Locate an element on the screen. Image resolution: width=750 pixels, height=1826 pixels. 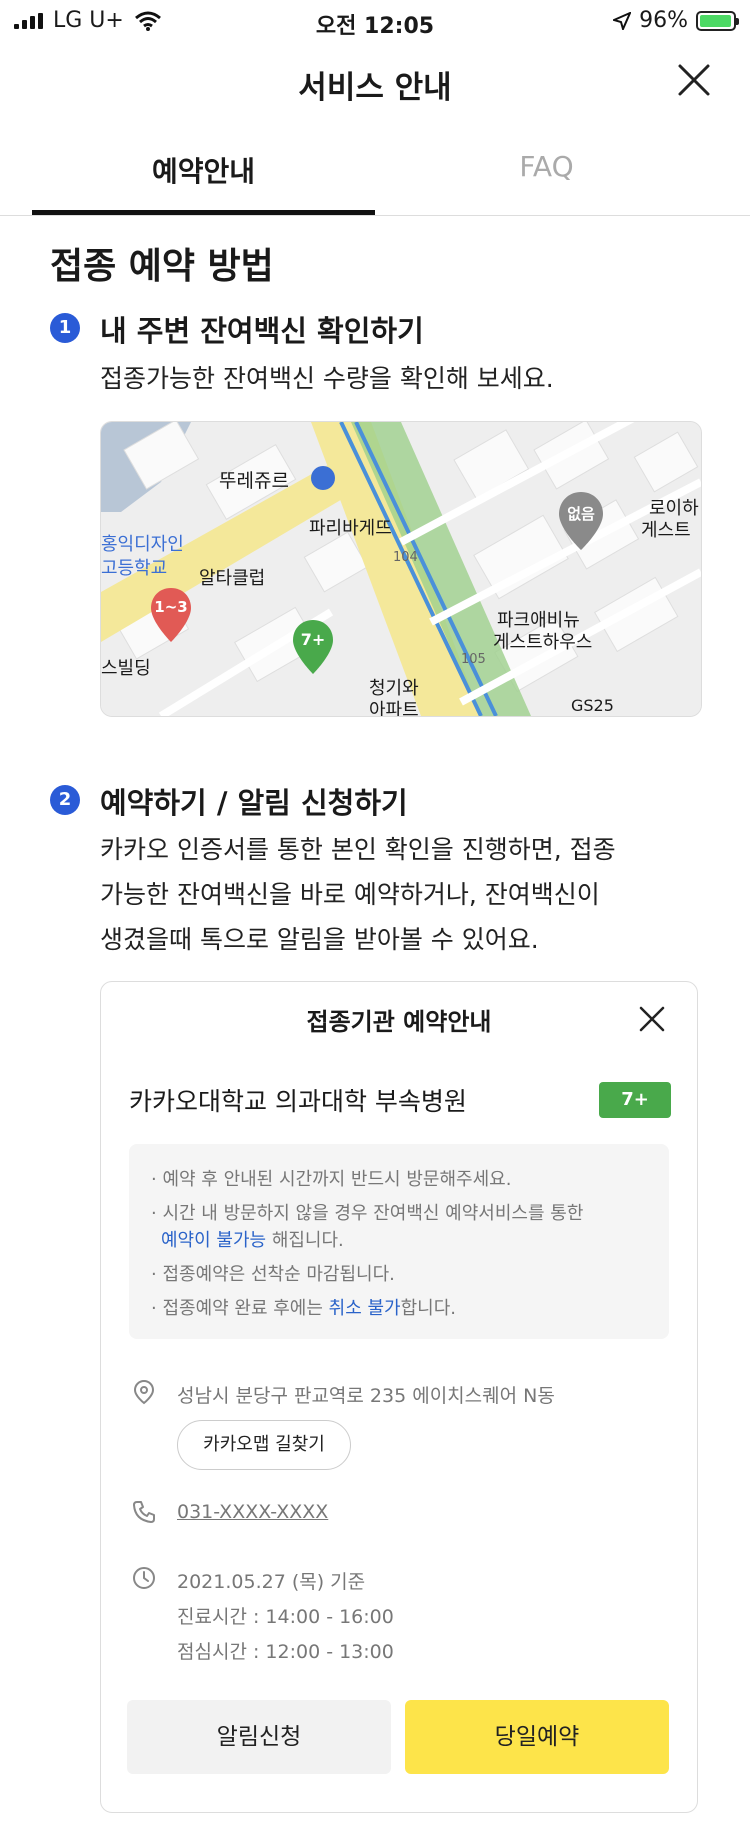
map-label-hongik-2: 고등학교 is located at coordinates (134, 568).